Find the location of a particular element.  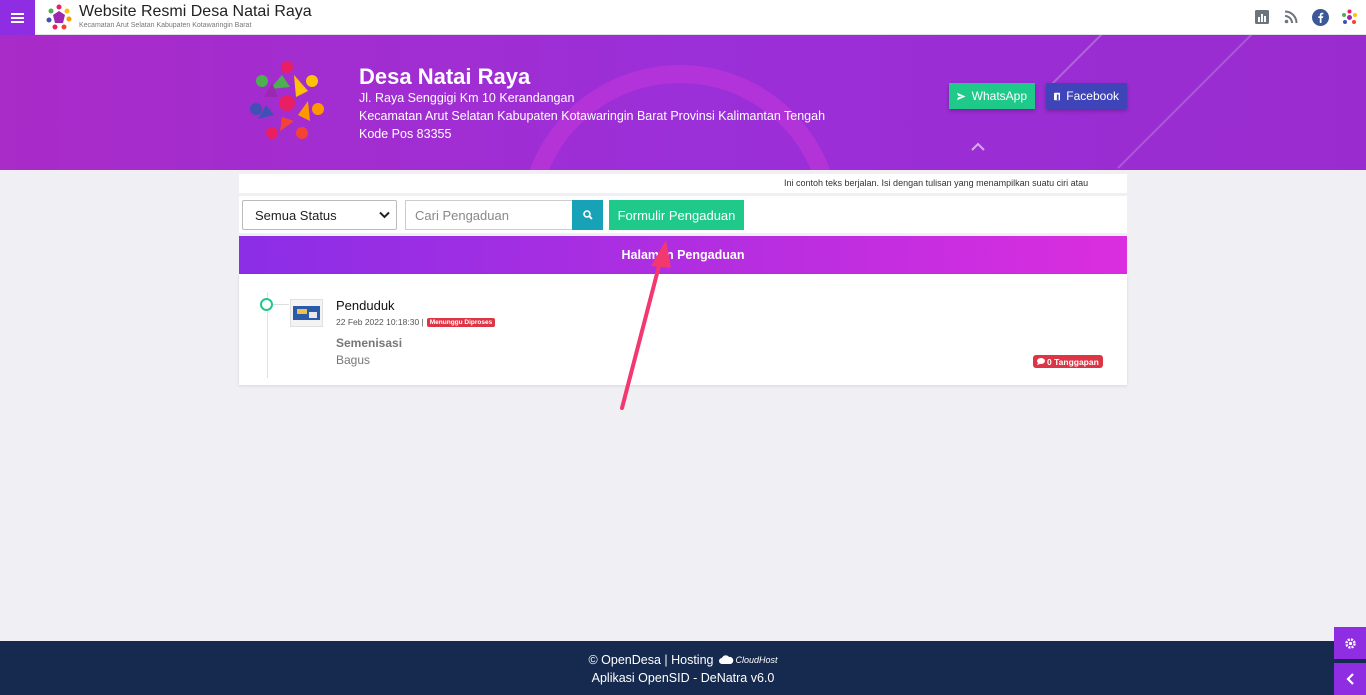

chevron-up-icon is located at coordinates (978, 147).